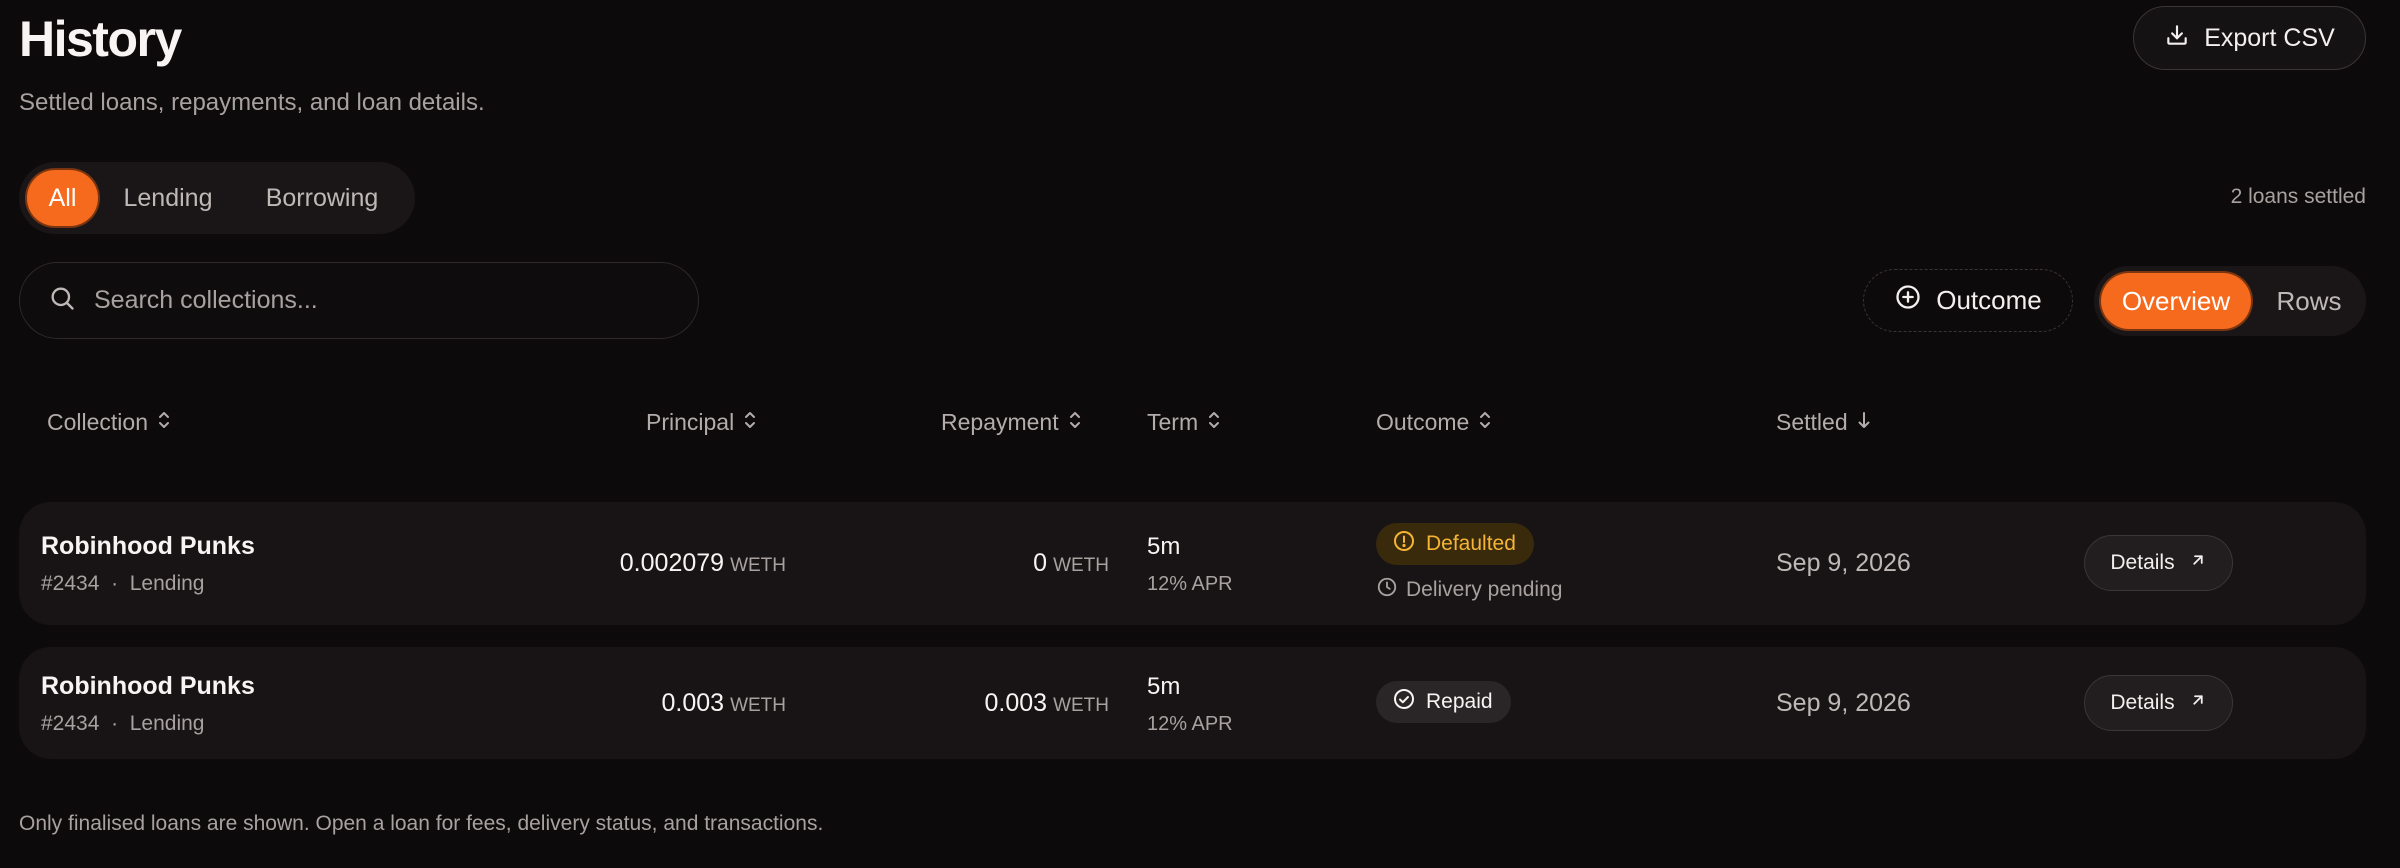 This screenshot has height=868, width=2400. I want to click on status-badge: Repaid, so click(1443, 702).